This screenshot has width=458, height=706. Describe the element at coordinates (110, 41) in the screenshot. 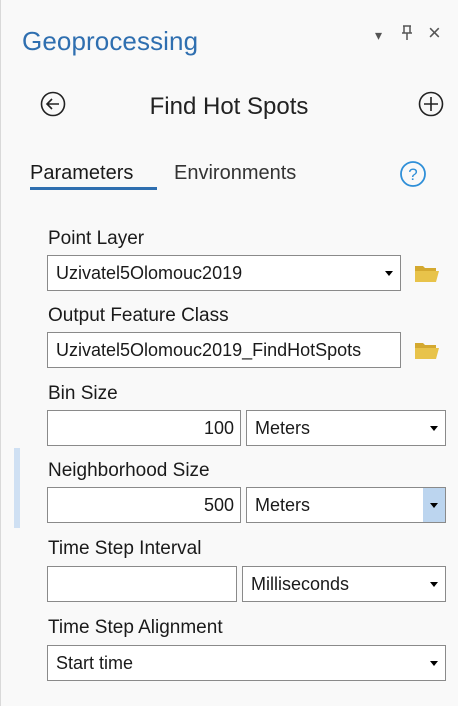

I see `pane-title: Geoprocessing` at that location.